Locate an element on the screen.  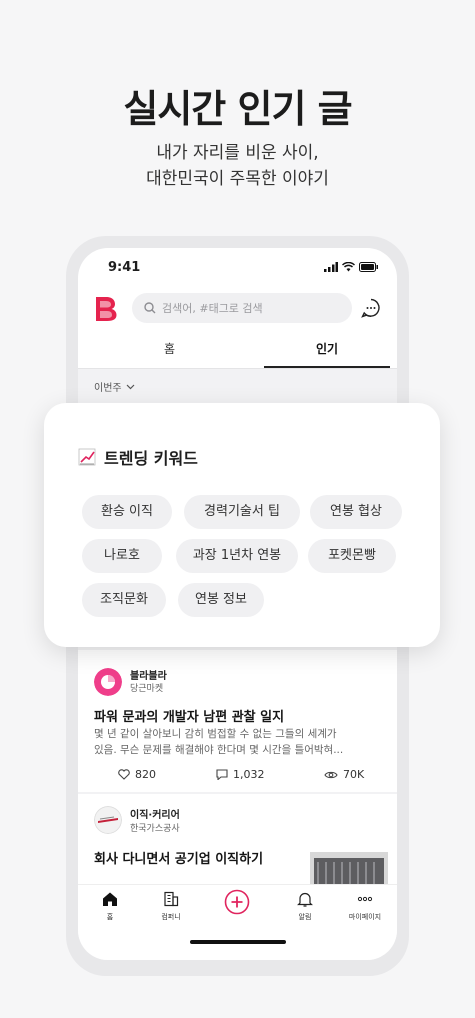
hero-subtitle: 내가 자리를 비운 사이, 대한민국이 주목한 이야기 is located at coordinates (237, 166).